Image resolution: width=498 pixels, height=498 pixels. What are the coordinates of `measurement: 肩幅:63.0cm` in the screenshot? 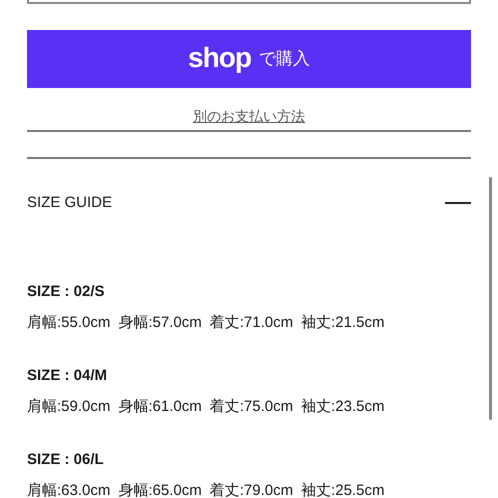 It's located at (68, 489).